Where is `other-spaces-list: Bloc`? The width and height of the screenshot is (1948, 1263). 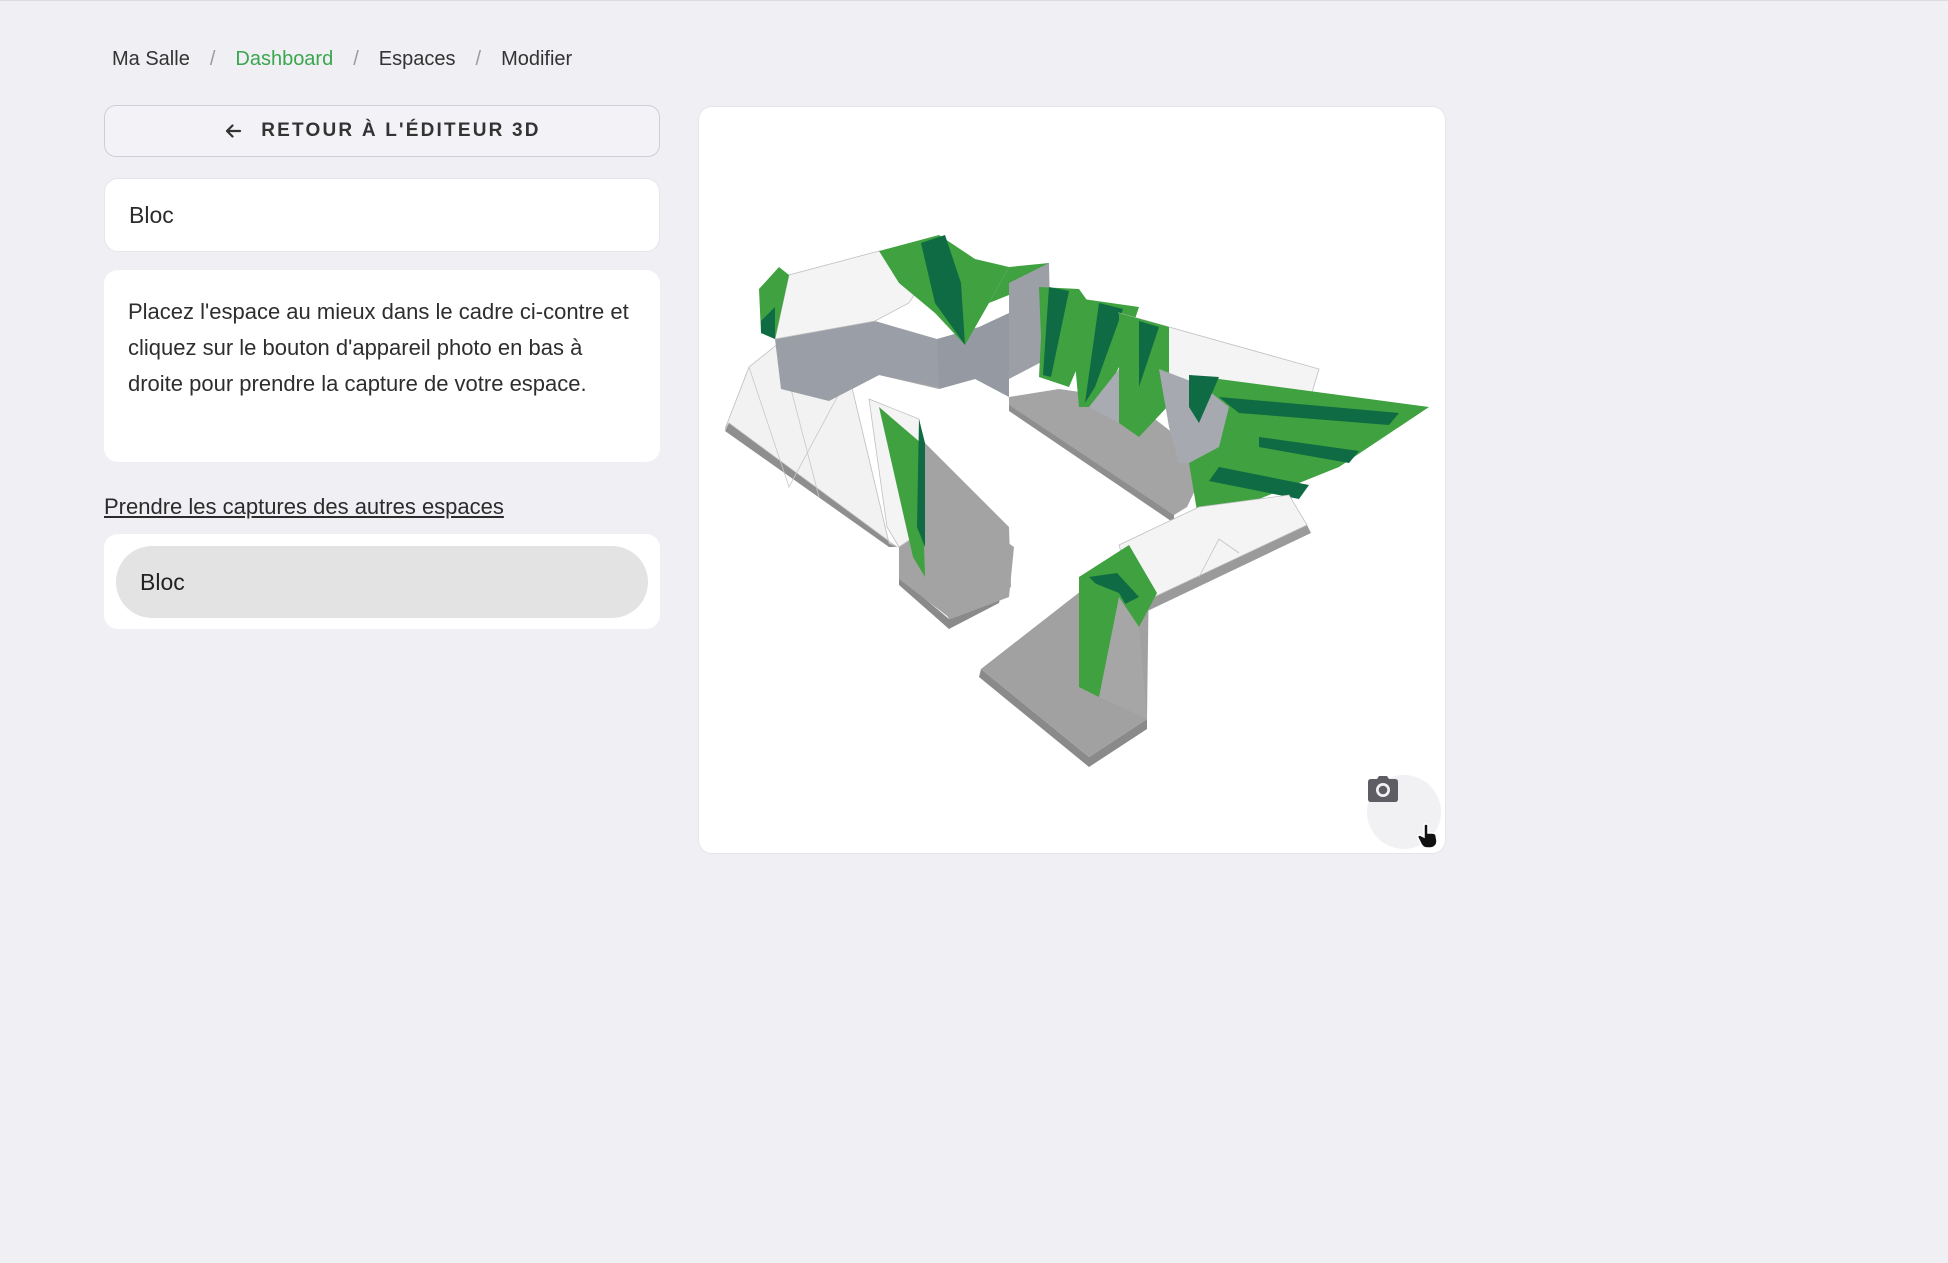
other-spaces-list: Bloc is located at coordinates (382, 581).